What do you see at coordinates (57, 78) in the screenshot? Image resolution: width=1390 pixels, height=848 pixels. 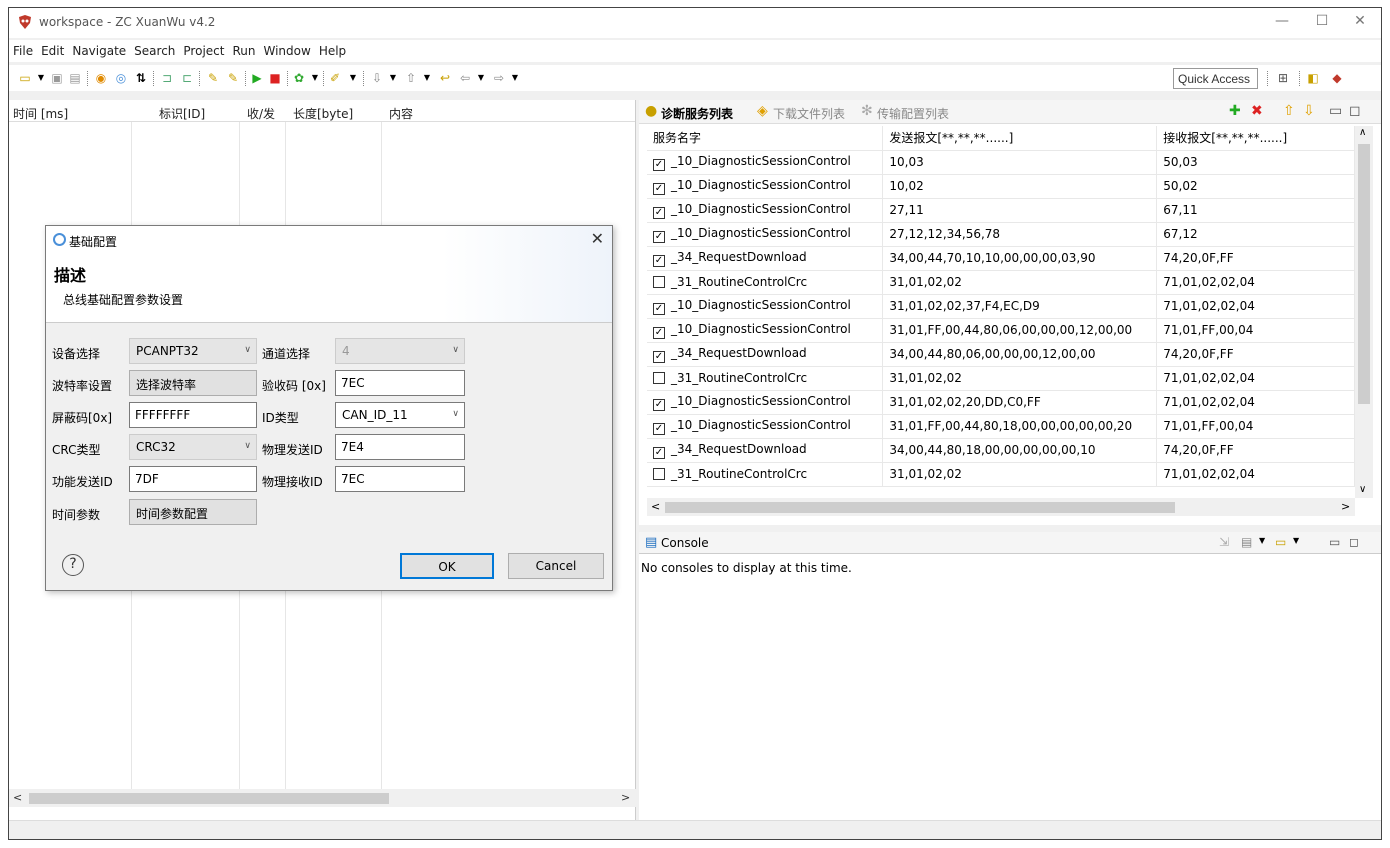 I see `save-icon: ▣` at bounding box center [57, 78].